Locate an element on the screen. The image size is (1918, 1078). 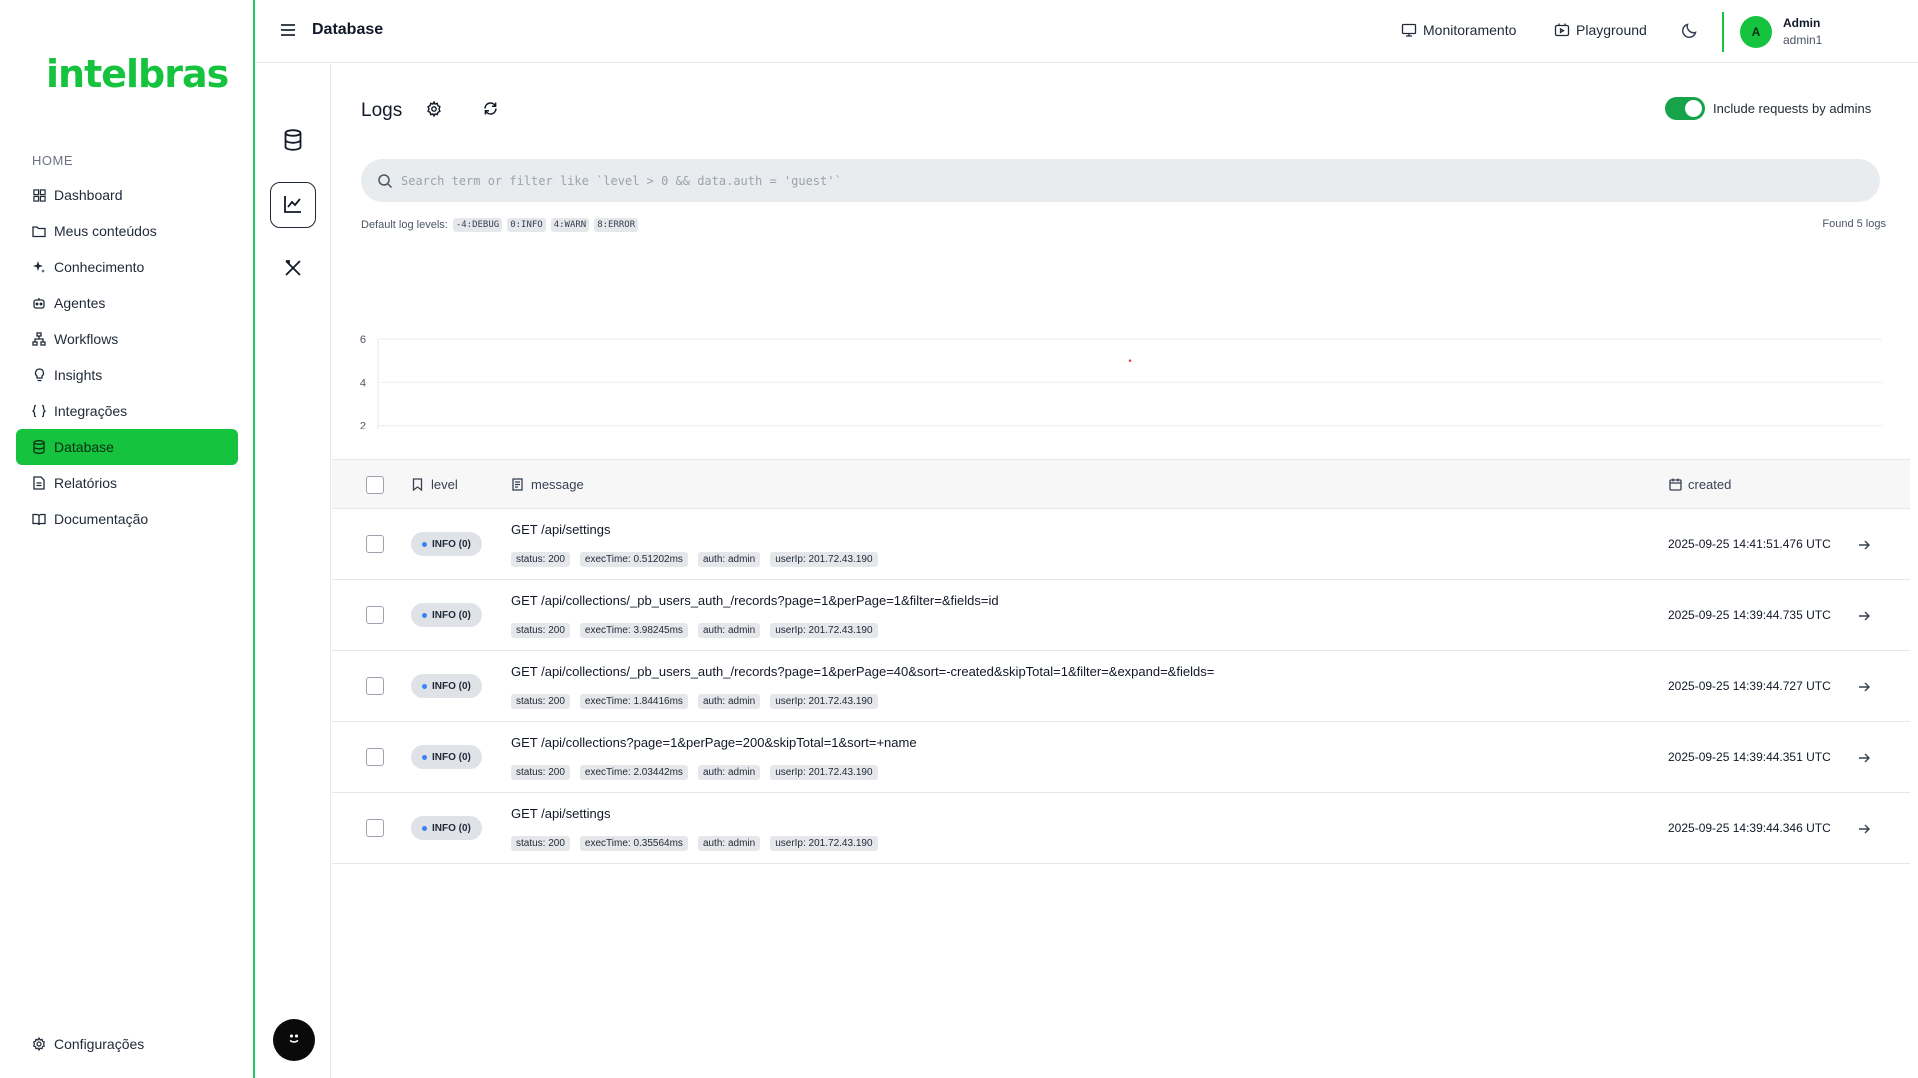
sidebar-item-integracoes: Integrações is located at coordinates (127, 411).